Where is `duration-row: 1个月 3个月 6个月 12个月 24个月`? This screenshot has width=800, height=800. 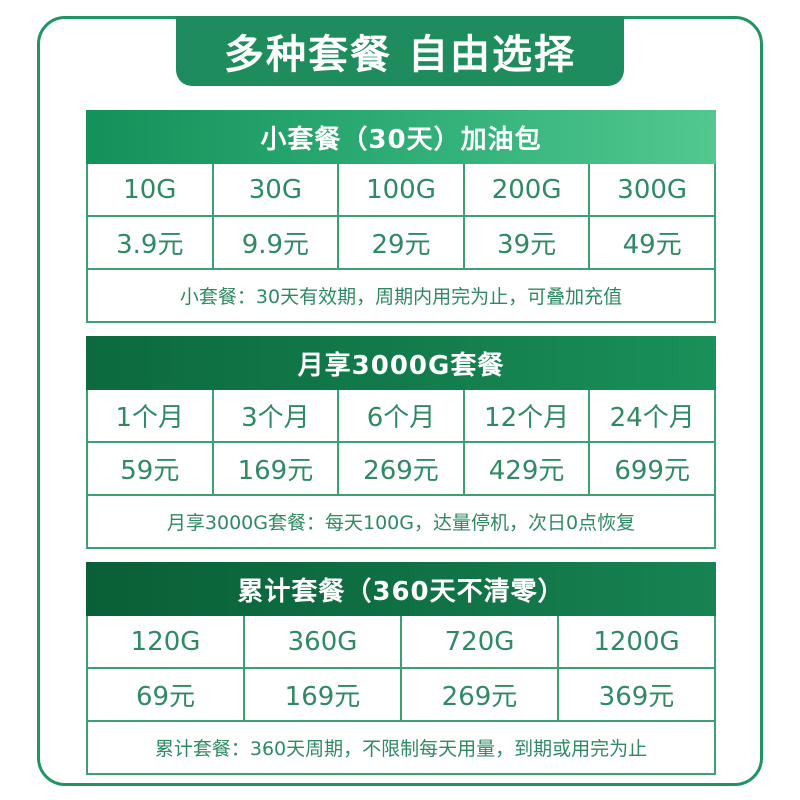 duration-row: 1个月 3个月 6个月 12个月 24个月 is located at coordinates (401, 416).